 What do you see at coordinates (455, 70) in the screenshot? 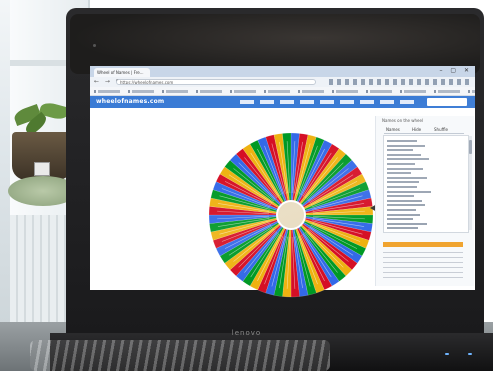
I see `window-controls: – ▢ ✕` at bounding box center [455, 70].